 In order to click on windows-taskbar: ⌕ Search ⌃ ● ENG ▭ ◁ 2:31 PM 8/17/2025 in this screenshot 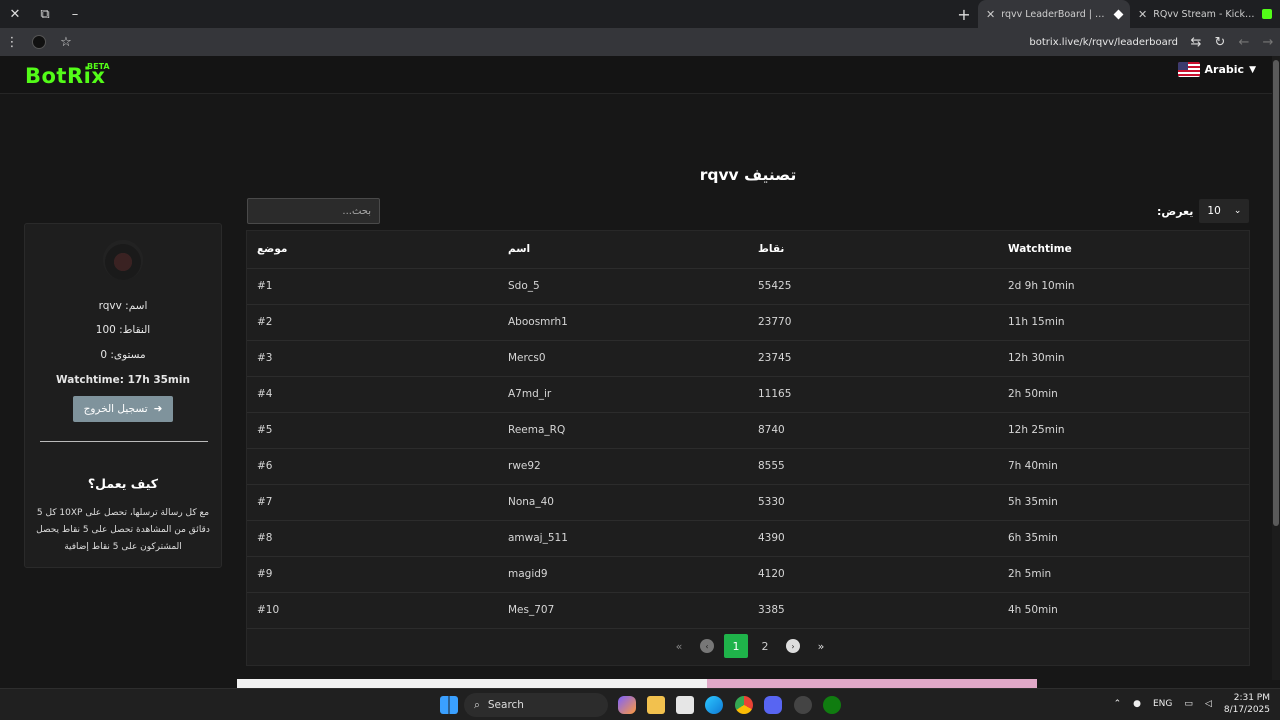, I will do `click(640, 704)`.